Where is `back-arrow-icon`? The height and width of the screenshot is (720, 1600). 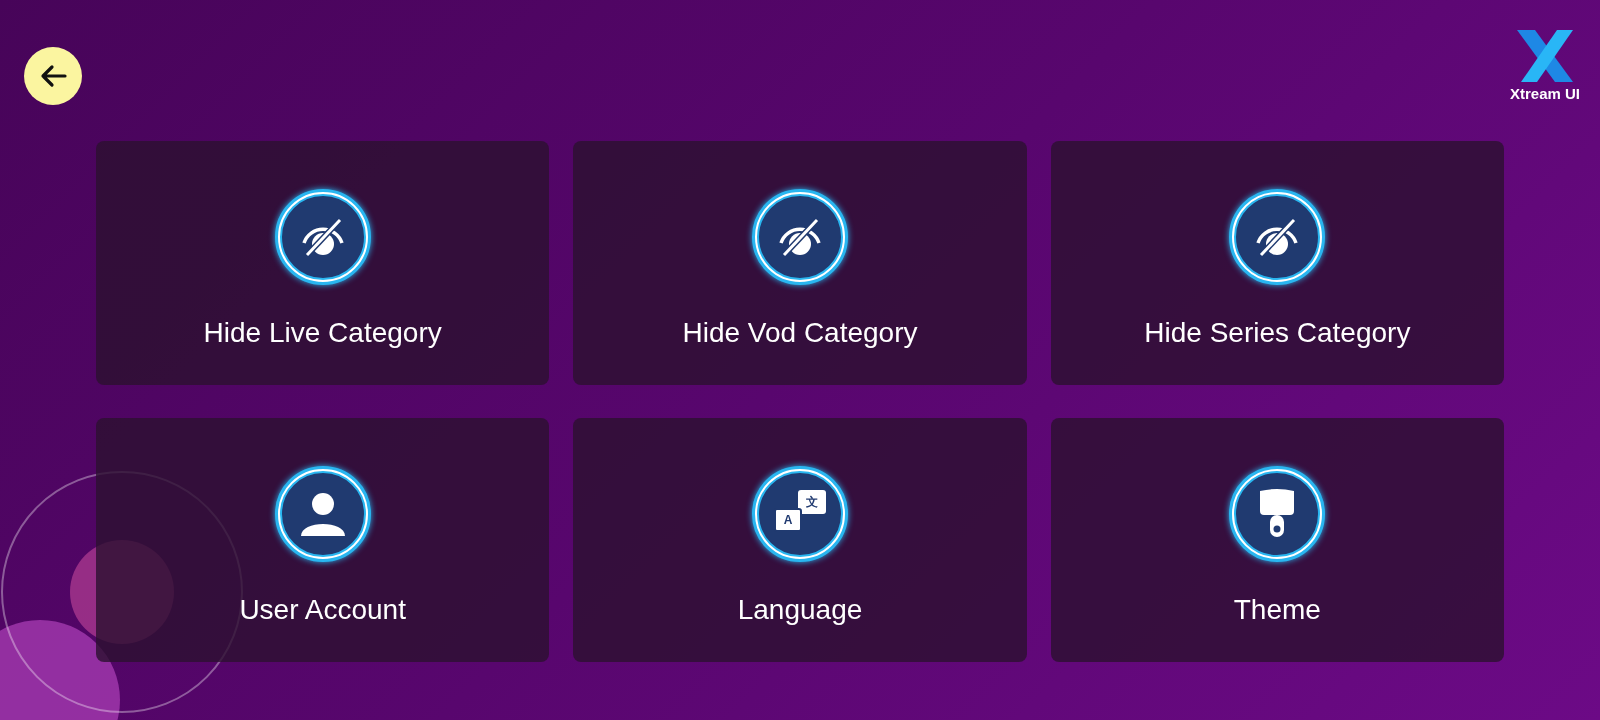 back-arrow-icon is located at coordinates (53, 76).